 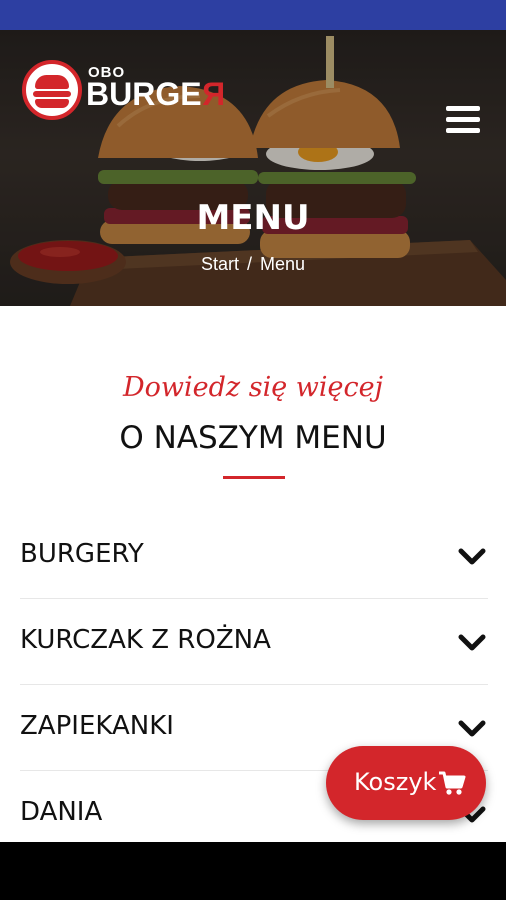 What do you see at coordinates (463, 120) in the screenshot?
I see `hamburger-menu-icon` at bounding box center [463, 120].